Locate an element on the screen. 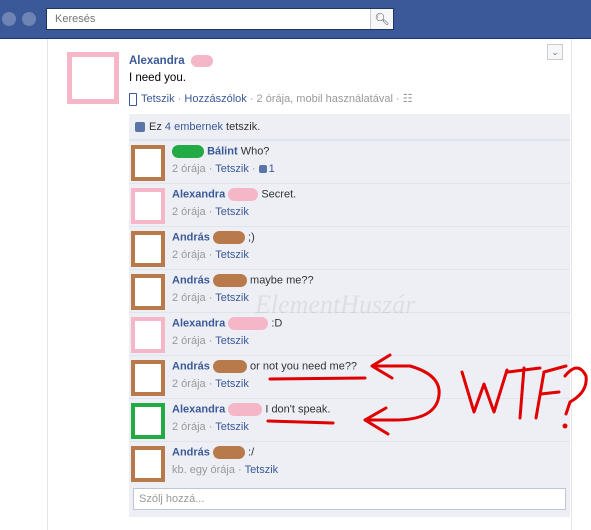 The image size is (591, 530). comment-line: András :/ is located at coordinates (213, 452).